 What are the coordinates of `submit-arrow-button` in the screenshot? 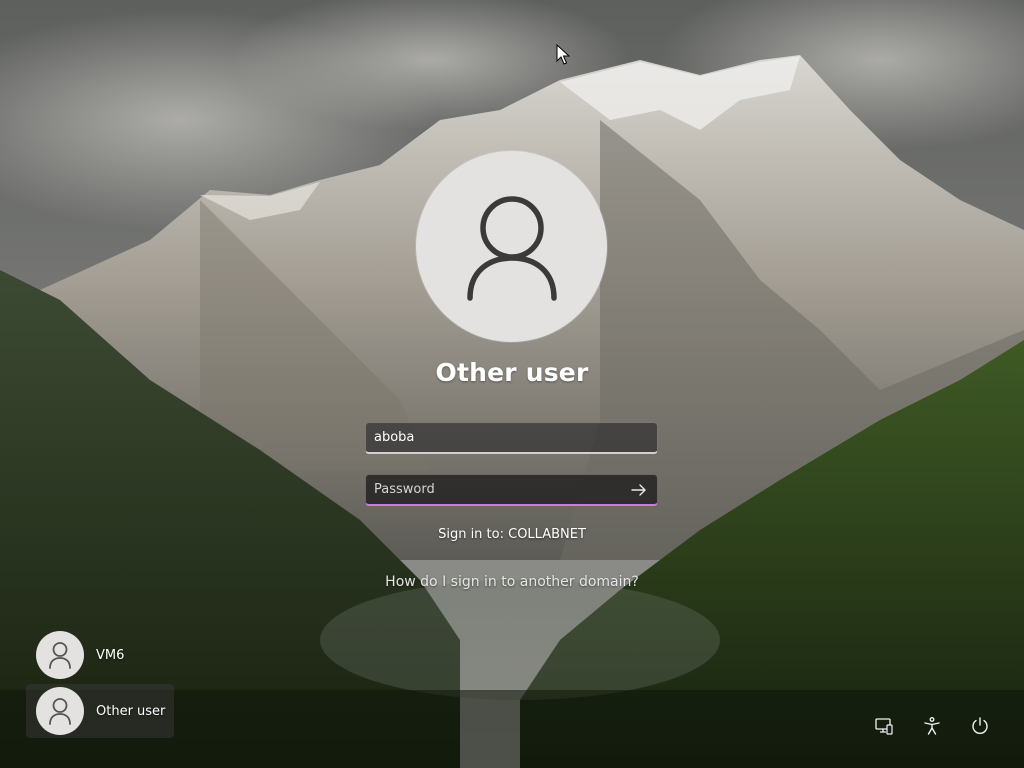 It's located at (639, 490).